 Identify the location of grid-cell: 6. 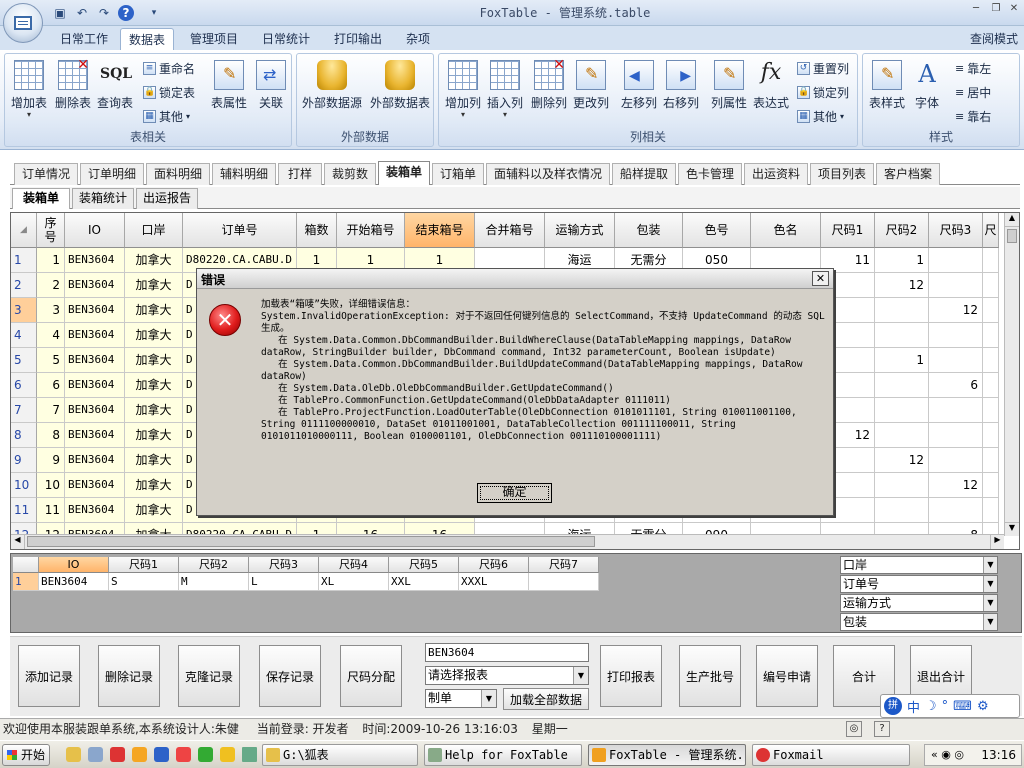
(956, 385).